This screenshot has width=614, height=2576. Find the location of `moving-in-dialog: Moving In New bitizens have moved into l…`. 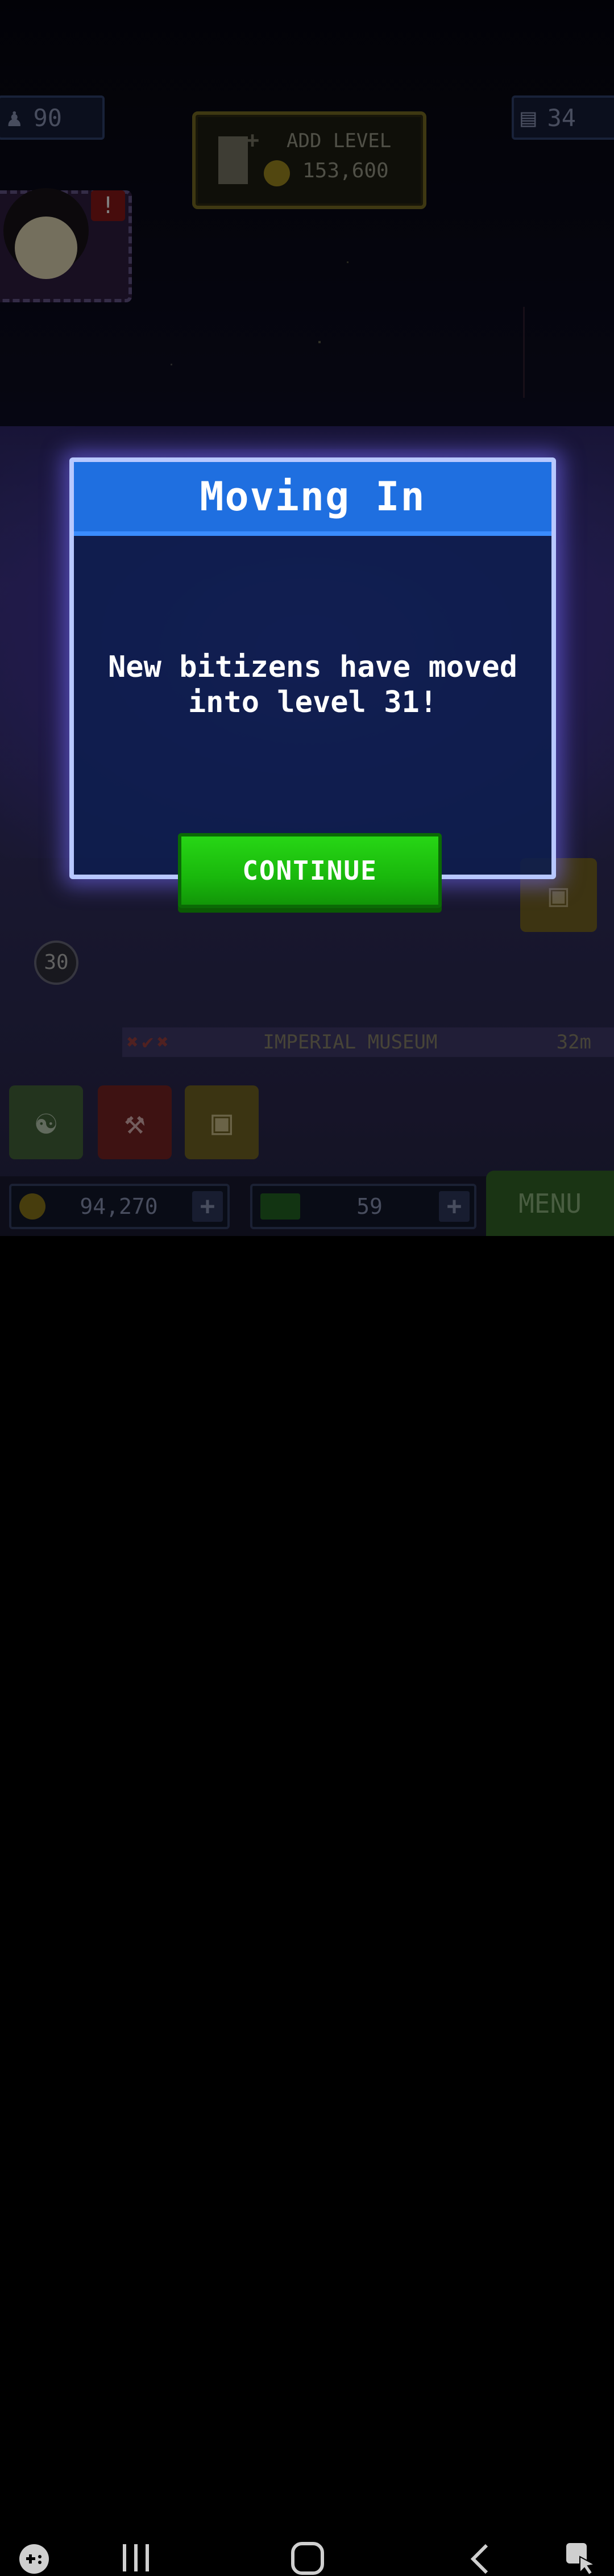

moving-in-dialog: Moving In New bitizens have moved into l… is located at coordinates (312, 668).